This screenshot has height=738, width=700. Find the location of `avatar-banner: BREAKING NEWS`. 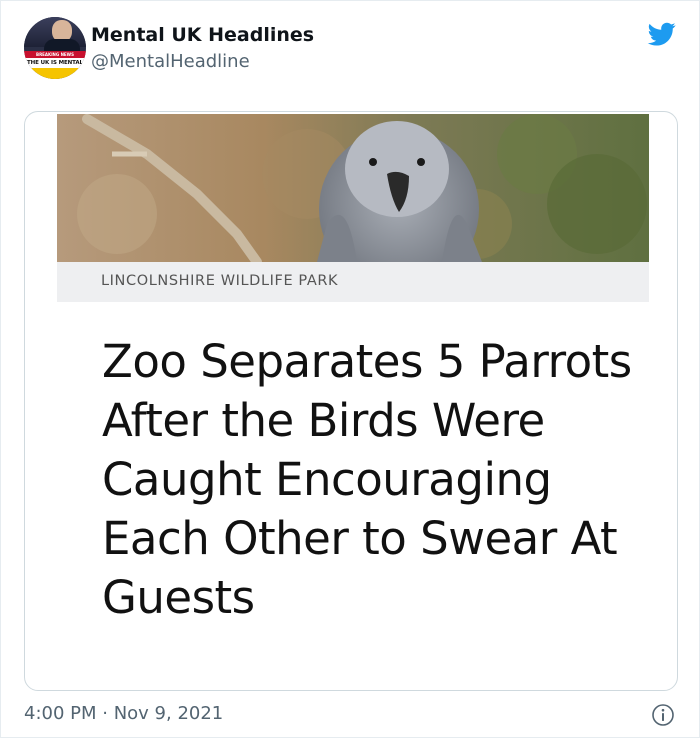

avatar-banner: BREAKING NEWS is located at coordinates (55, 54).